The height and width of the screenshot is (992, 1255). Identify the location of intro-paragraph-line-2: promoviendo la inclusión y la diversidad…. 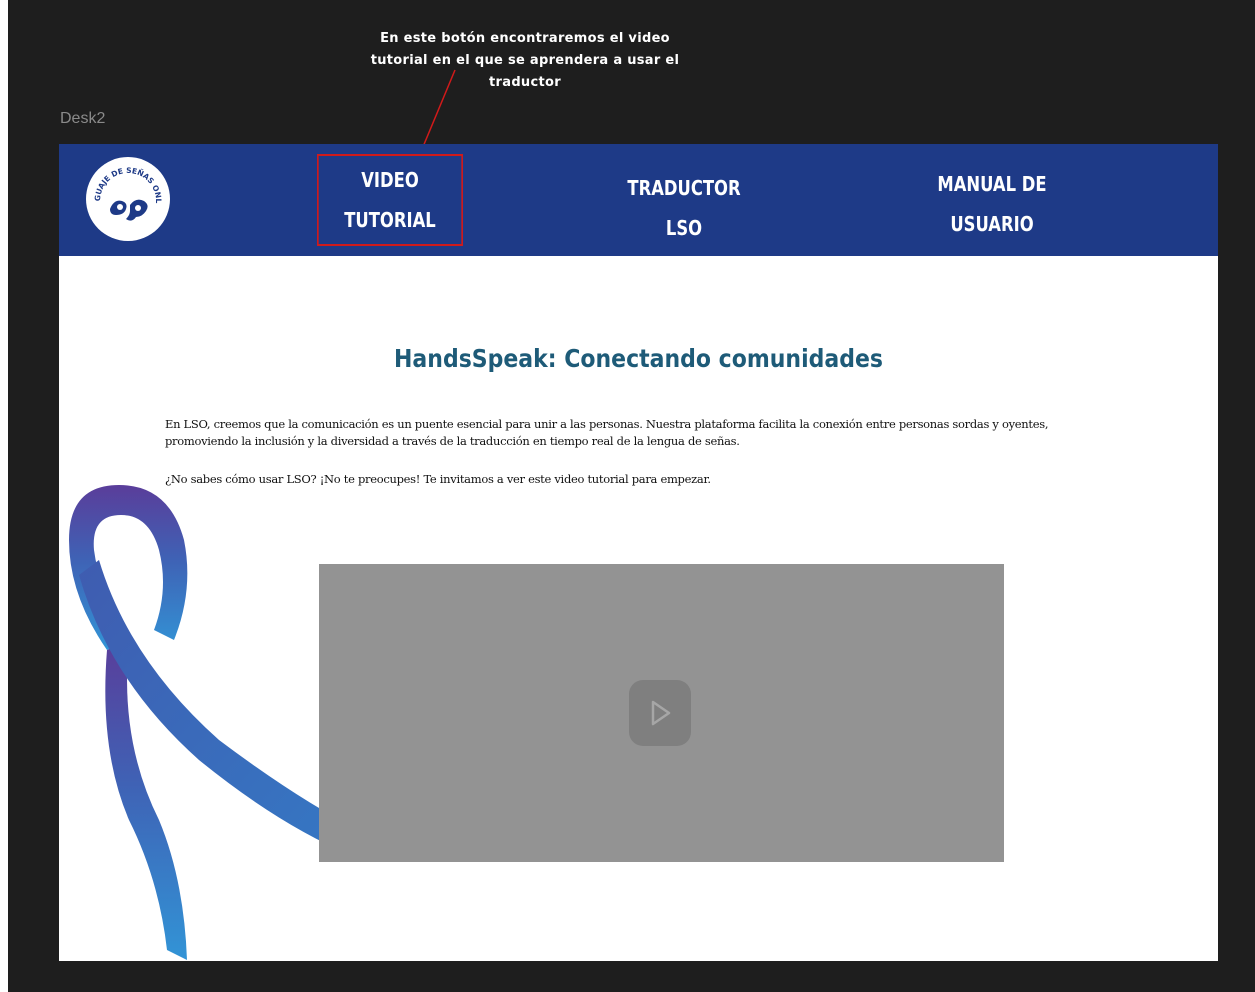
(452, 441).